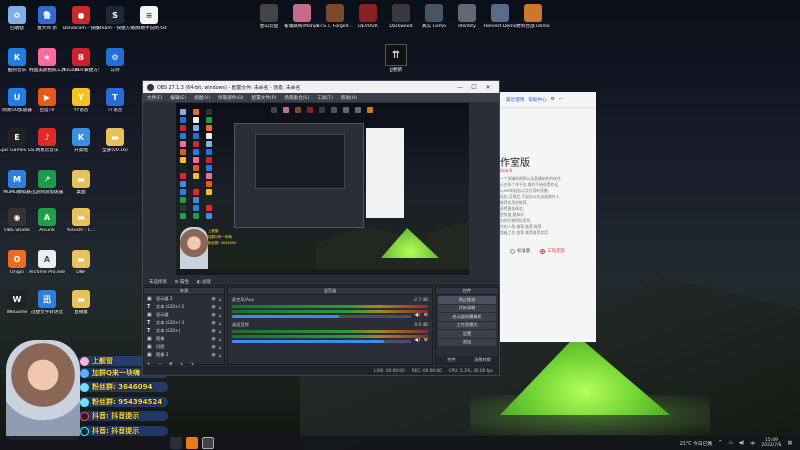 Image resolution: width=800 pixels, height=450 pixels. I want to click on settings-icon: ⚙, so click(553, 99).